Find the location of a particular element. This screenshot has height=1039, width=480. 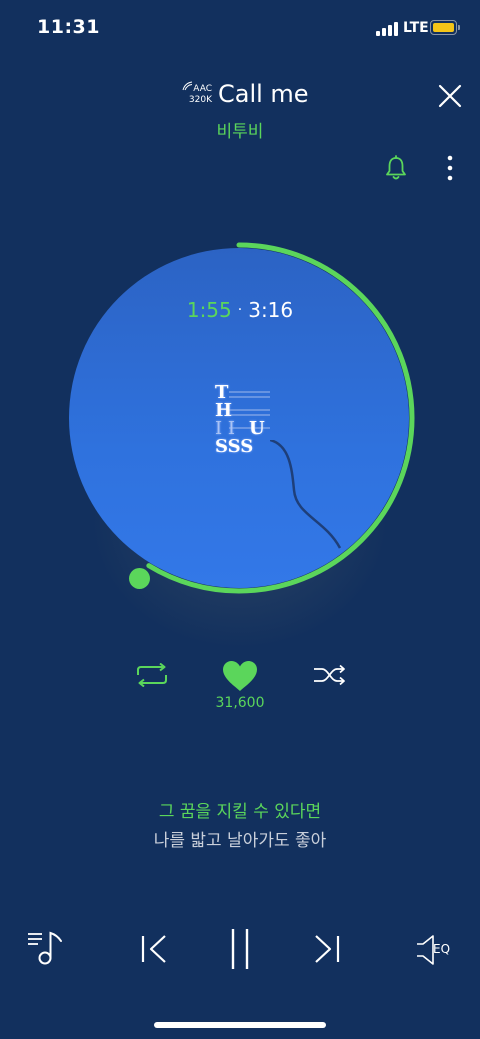

bell-icon is located at coordinates (396, 168).